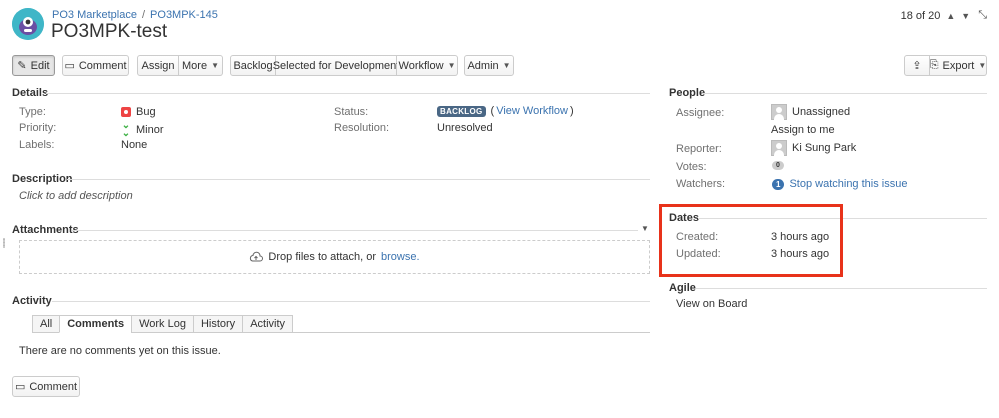 The image size is (999, 418). I want to click on priority-label: Priority:, so click(38, 128).